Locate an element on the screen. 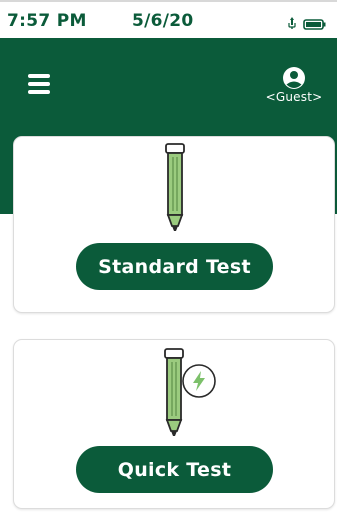 The height and width of the screenshot is (514, 337). user-label: <Guest> is located at coordinates (294, 97).